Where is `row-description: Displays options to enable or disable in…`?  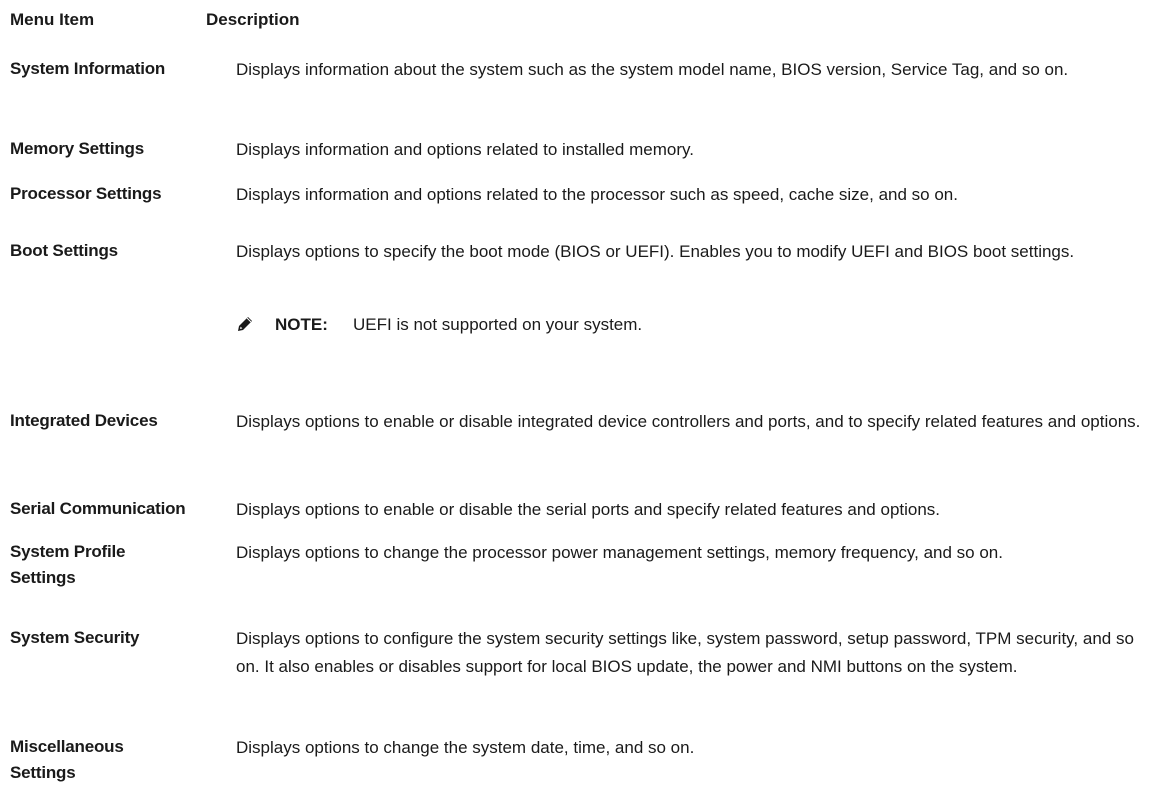 row-description: Displays options to enable or disable in… is located at coordinates (688, 421).